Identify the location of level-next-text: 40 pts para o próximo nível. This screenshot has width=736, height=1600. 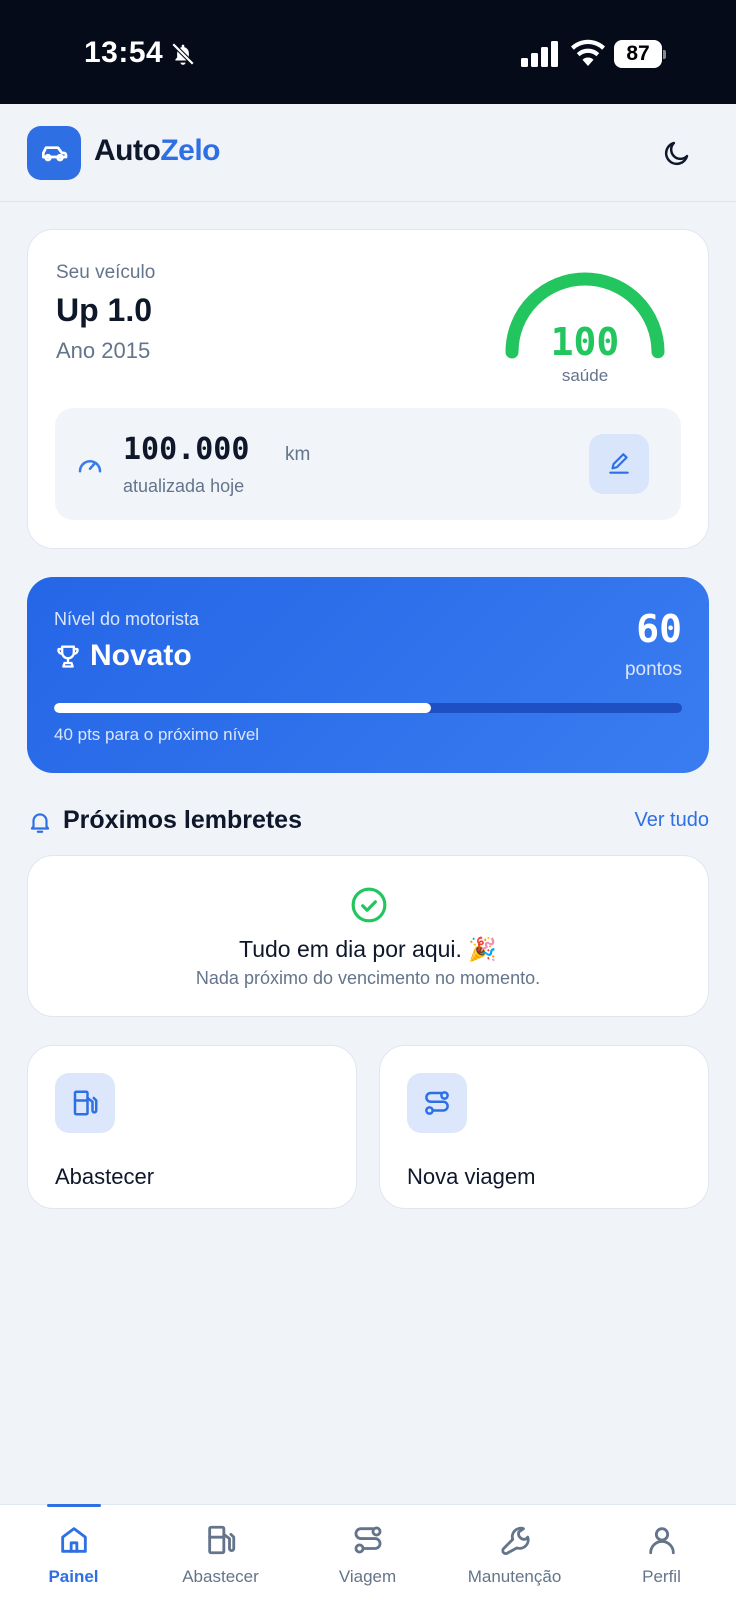
(157, 734).